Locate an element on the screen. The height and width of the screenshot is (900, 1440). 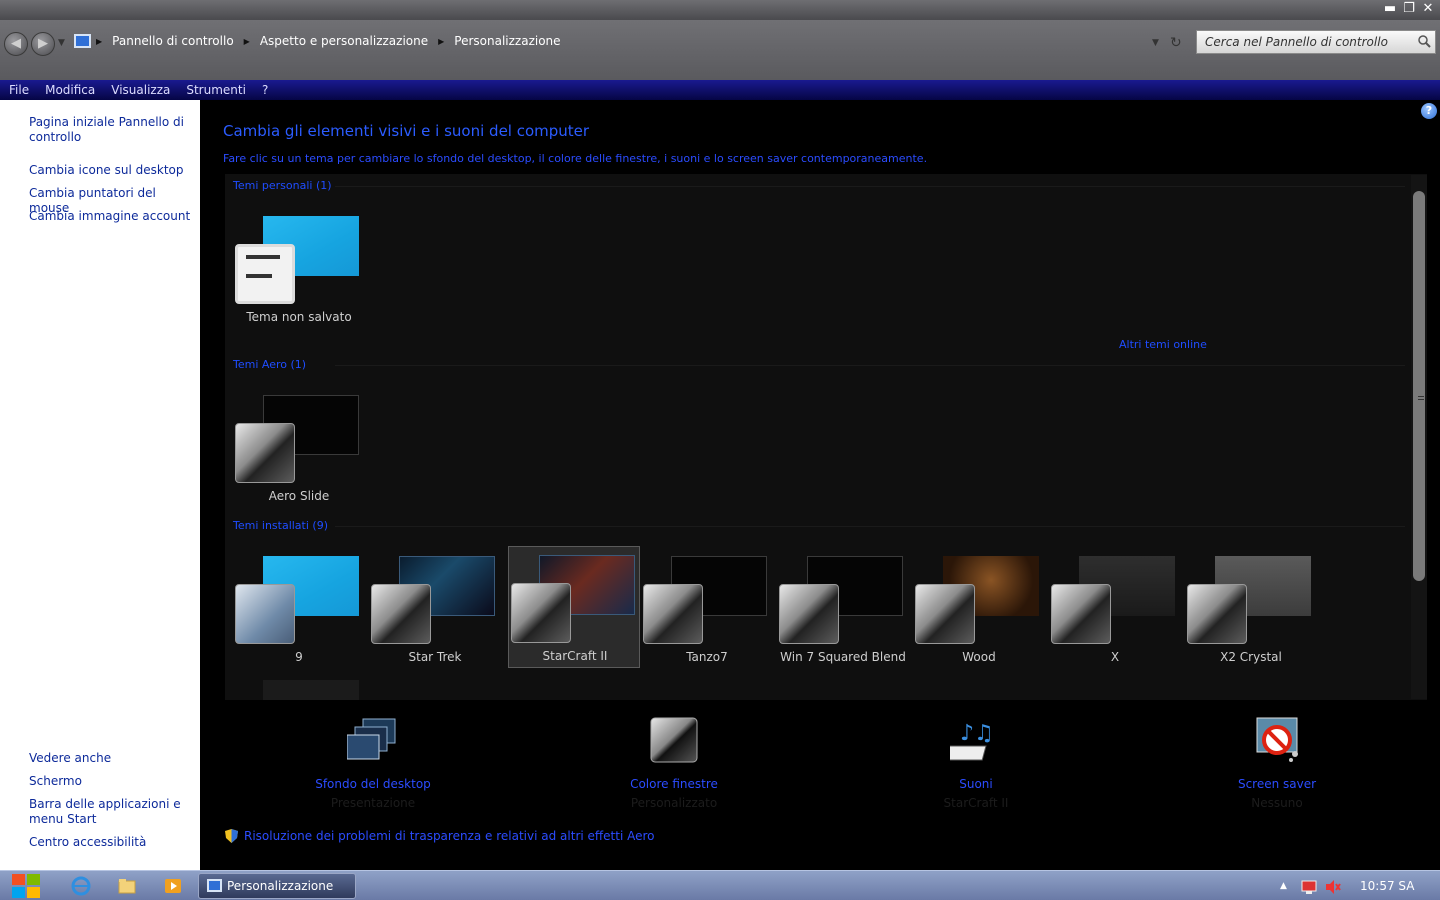
theme-label: Aero Slide is located at coordinates (299, 496).